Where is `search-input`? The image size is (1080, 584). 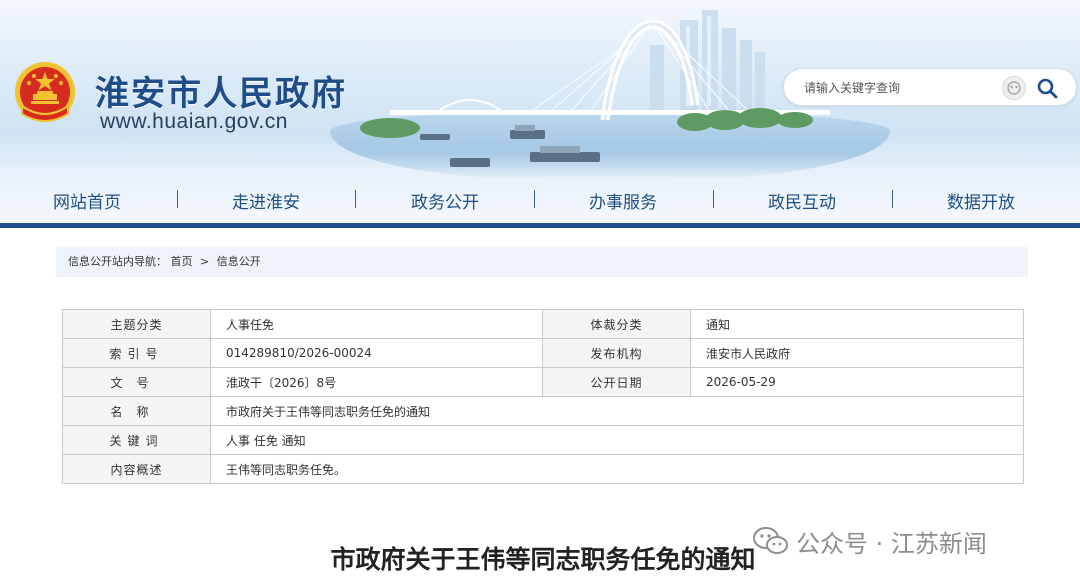 search-input is located at coordinates (899, 88).